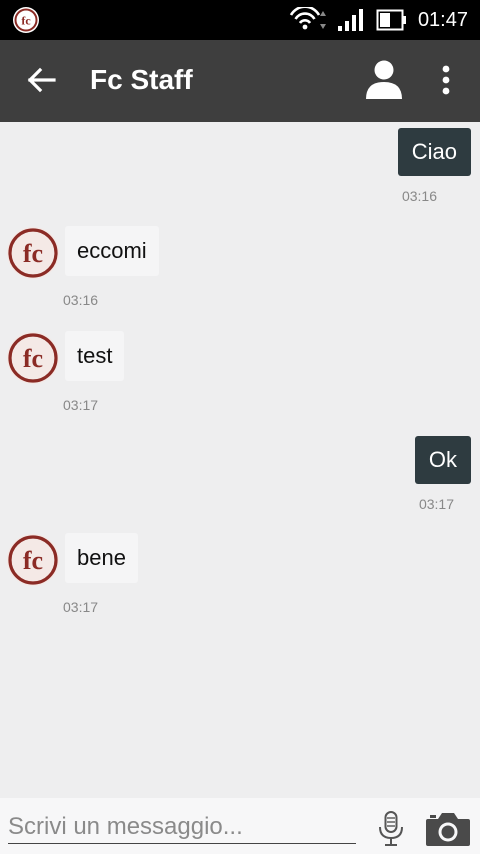  What do you see at coordinates (95, 356) in the screenshot?
I see `message-bubble-incoming: test` at bounding box center [95, 356].